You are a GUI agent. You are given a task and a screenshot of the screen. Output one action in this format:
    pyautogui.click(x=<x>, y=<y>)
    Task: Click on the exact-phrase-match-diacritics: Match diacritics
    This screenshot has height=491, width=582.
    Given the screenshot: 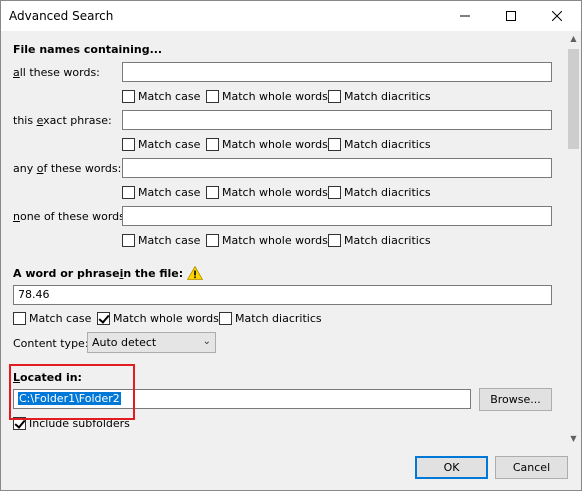 What is the action you would take?
    pyautogui.click(x=379, y=144)
    